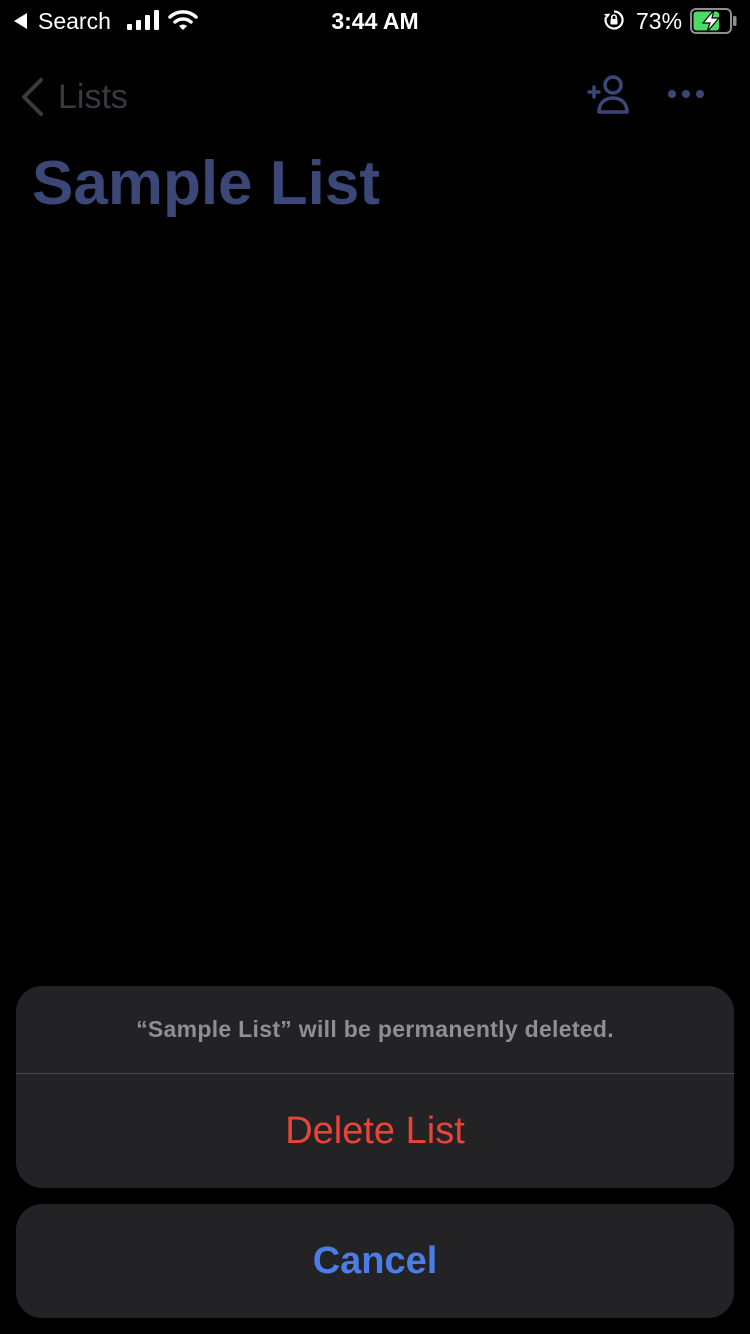 The width and height of the screenshot is (750, 1334). Describe the element at coordinates (32, 97) in the screenshot. I see `chevron-left-icon` at that location.